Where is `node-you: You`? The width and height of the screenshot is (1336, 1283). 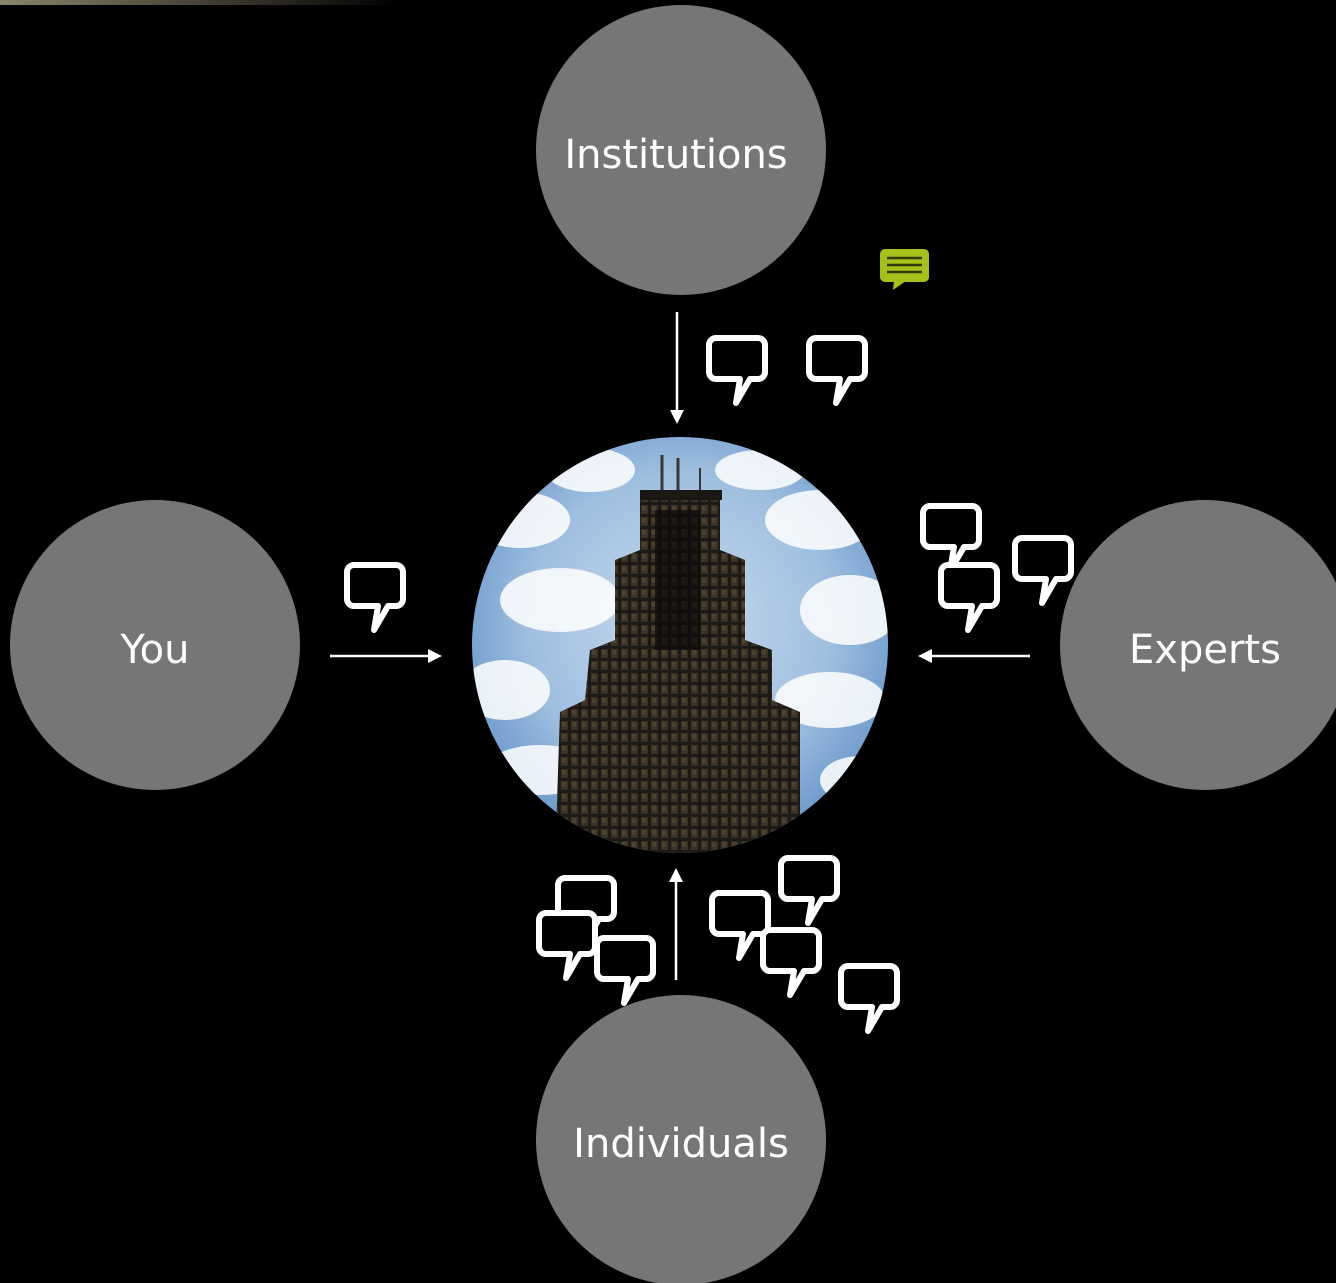
node-you: You is located at coordinates (155, 645).